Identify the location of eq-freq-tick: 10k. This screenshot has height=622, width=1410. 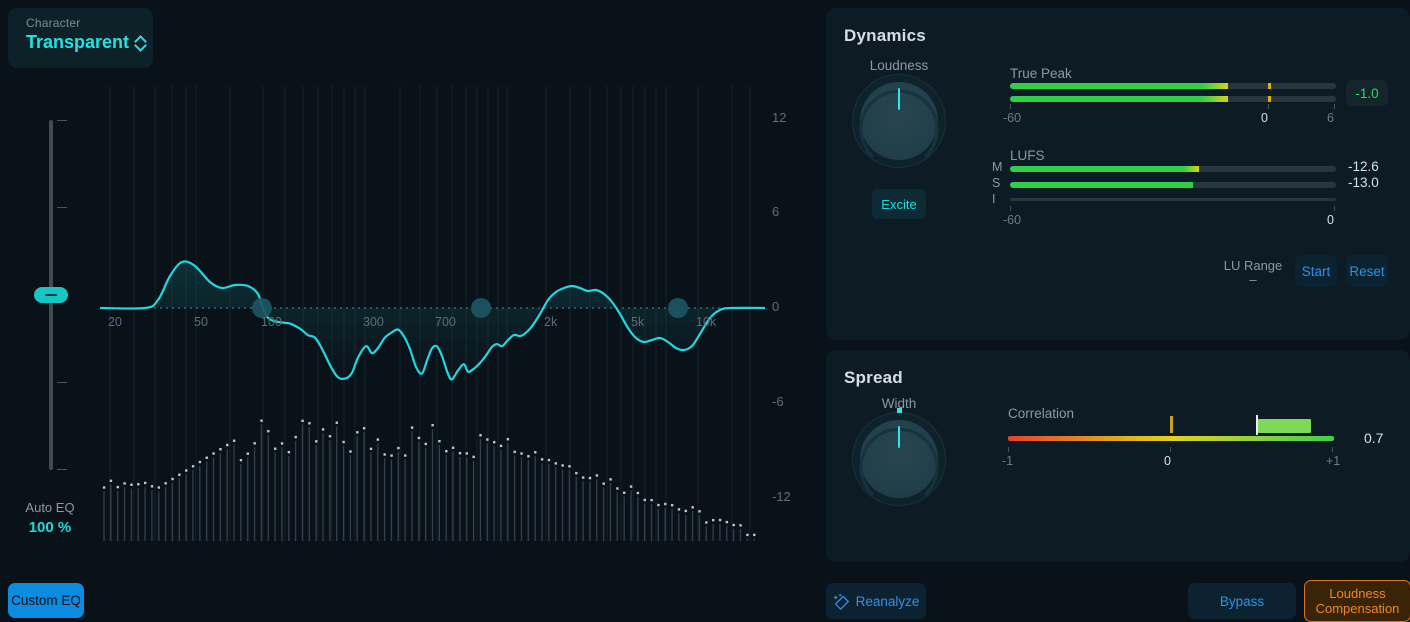
(706, 322).